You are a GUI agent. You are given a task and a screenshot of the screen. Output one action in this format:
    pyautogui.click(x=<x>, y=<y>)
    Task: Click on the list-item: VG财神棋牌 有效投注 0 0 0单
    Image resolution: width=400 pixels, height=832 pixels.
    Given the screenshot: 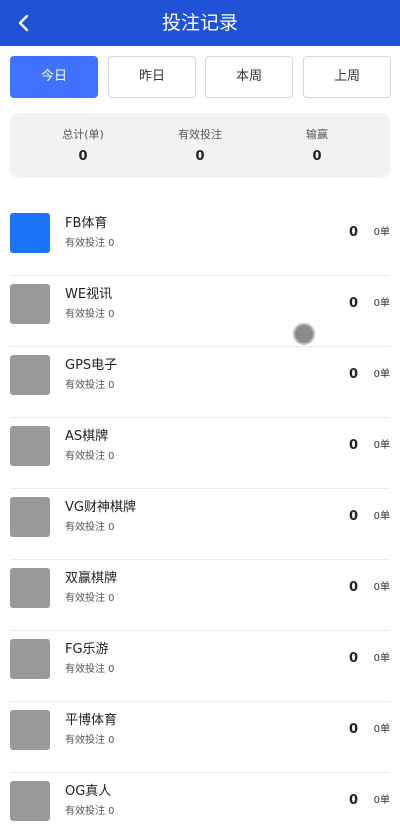 What is the action you would take?
    pyautogui.click(x=200, y=524)
    